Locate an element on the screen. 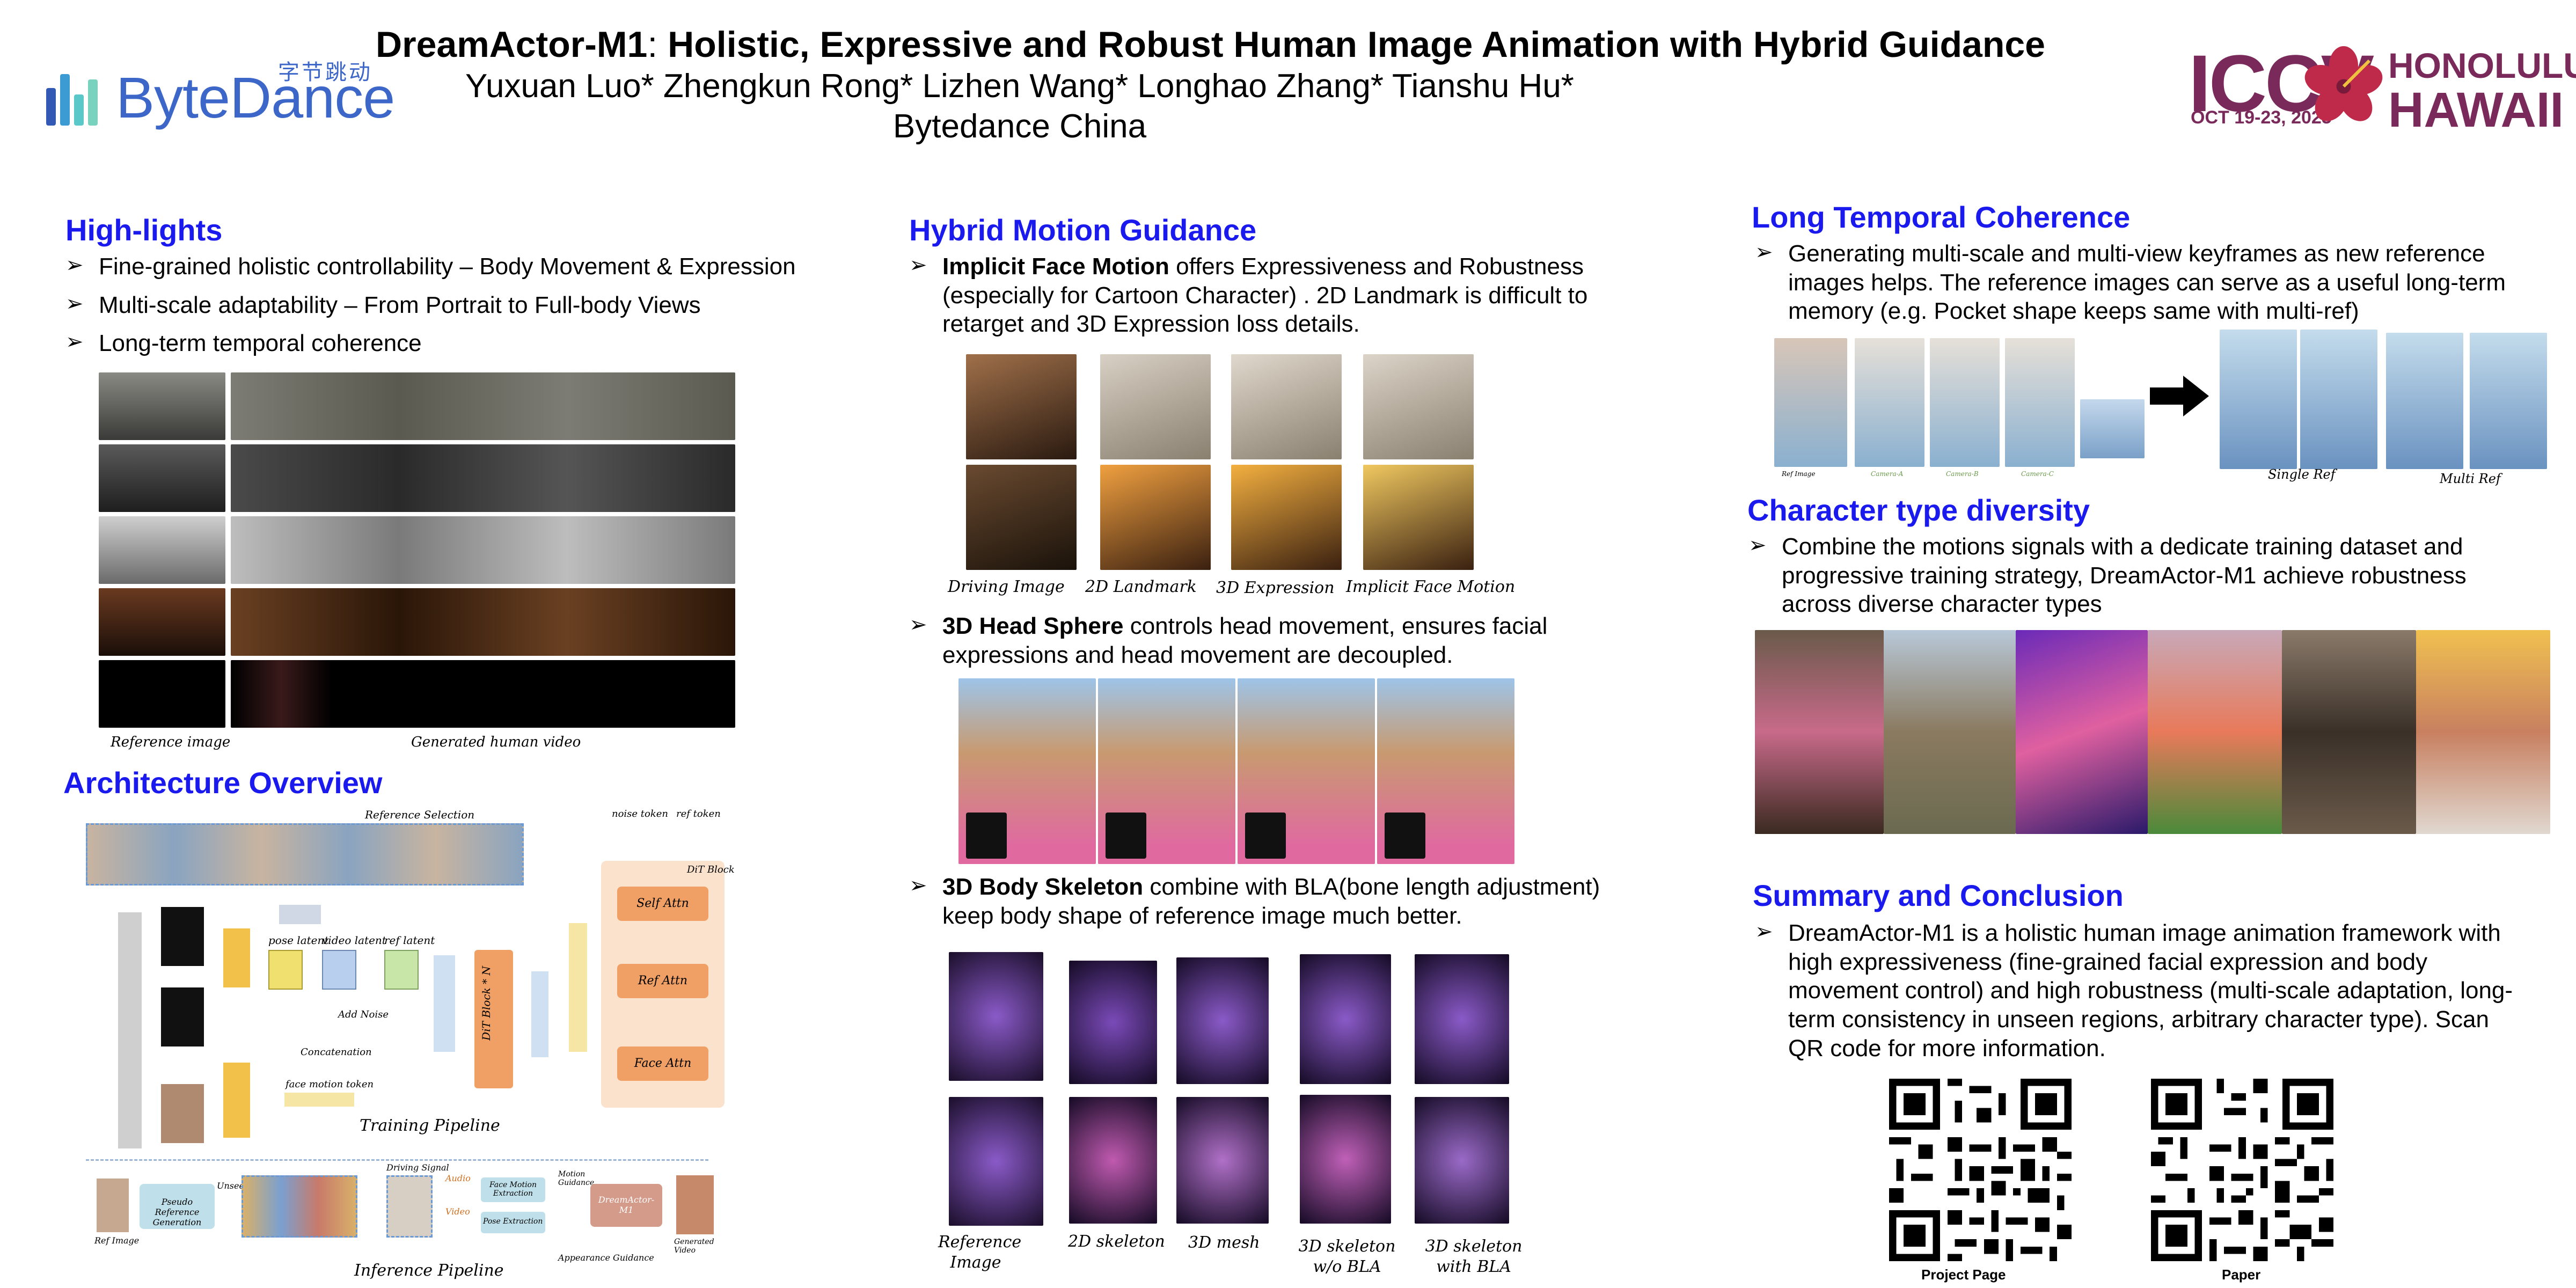 The height and width of the screenshot is (1288, 2576). highlights-item: Long-term temporal coherence is located at coordinates (454, 343).